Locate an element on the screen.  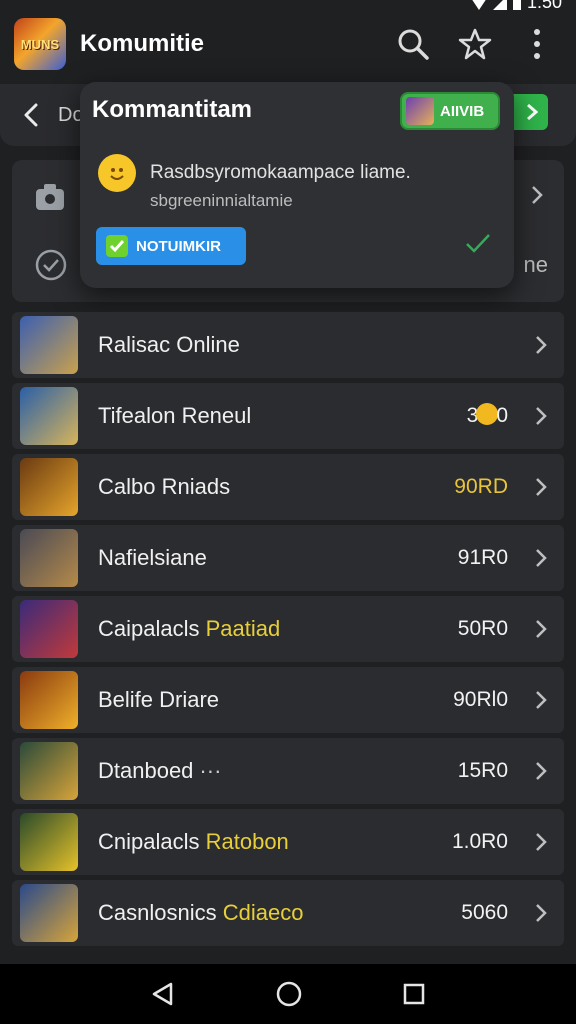
status-icons: 1:50 is located at coordinates (516, 6).